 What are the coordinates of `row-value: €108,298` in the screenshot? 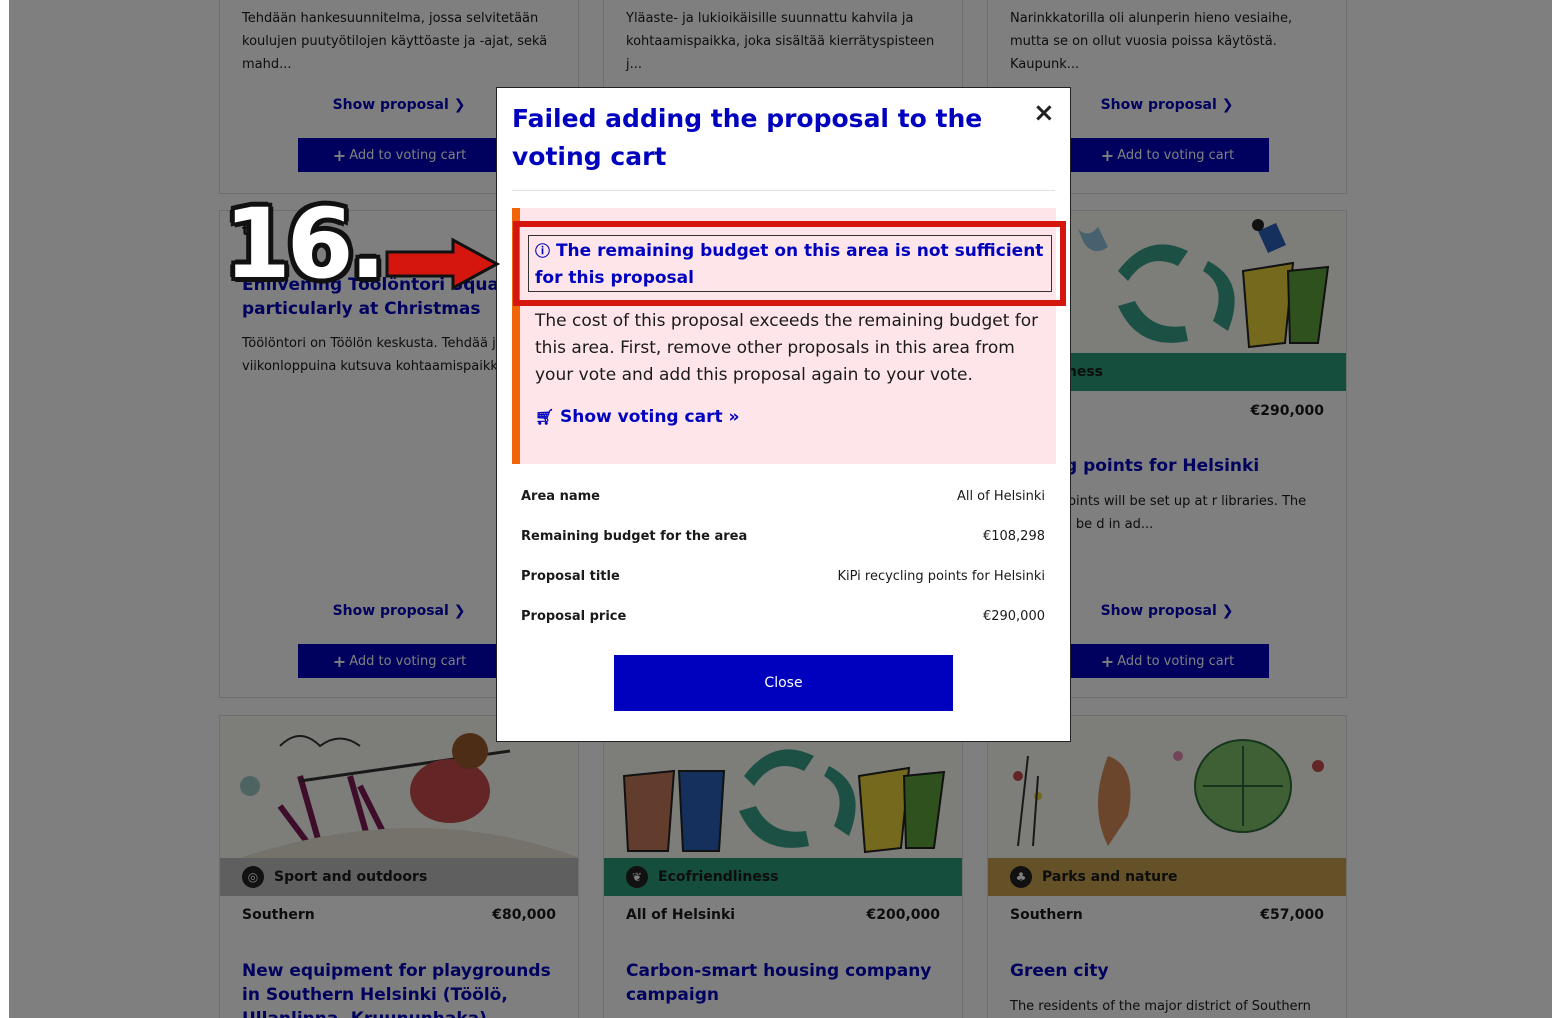 It's located at (1013, 536).